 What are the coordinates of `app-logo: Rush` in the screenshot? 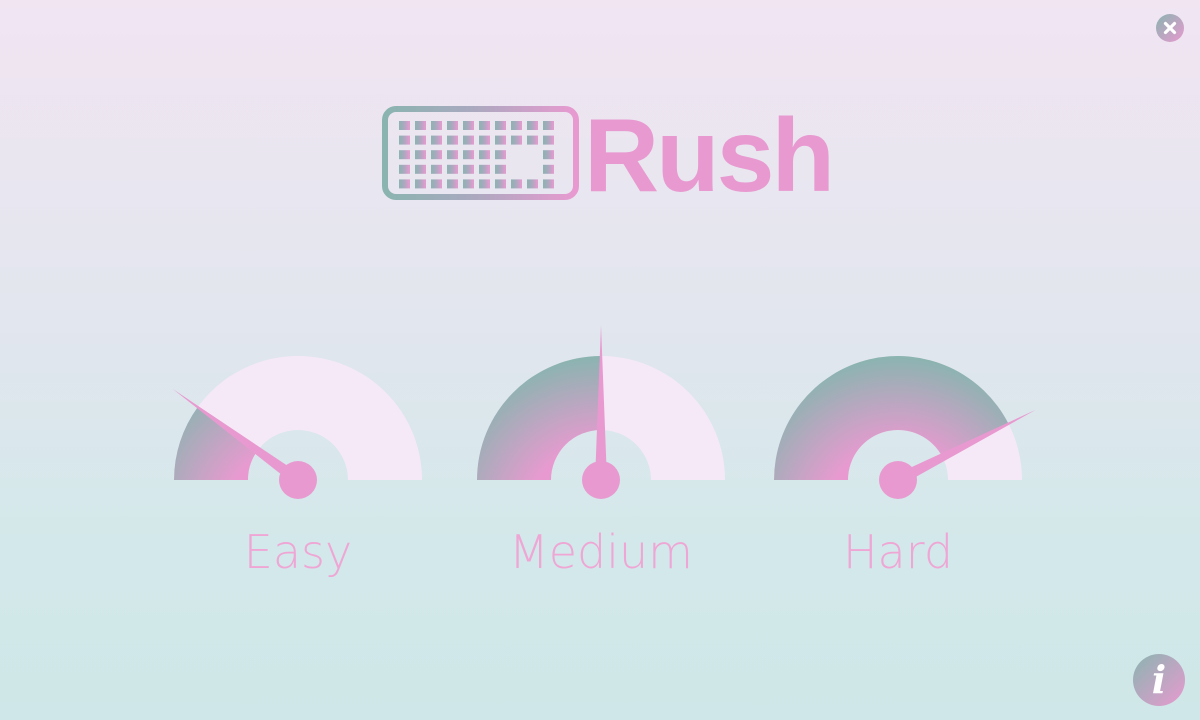 It's located at (611, 155).